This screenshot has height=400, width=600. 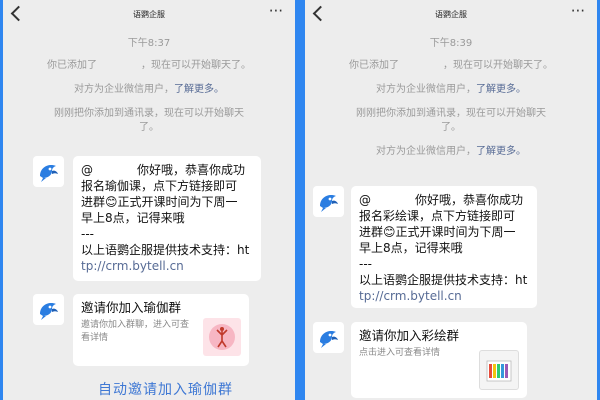 What do you see at coordinates (222, 337) in the screenshot?
I see `yoga-thumbnail-icon` at bounding box center [222, 337].